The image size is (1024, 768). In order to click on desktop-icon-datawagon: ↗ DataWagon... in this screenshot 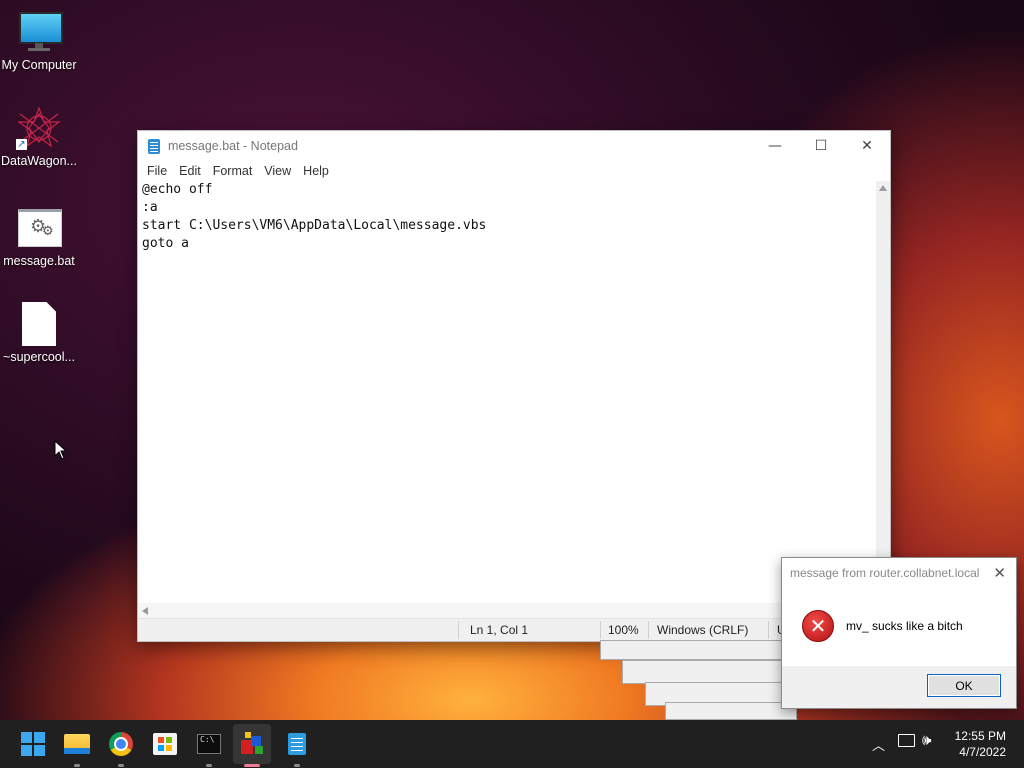, I will do `click(39, 137)`.